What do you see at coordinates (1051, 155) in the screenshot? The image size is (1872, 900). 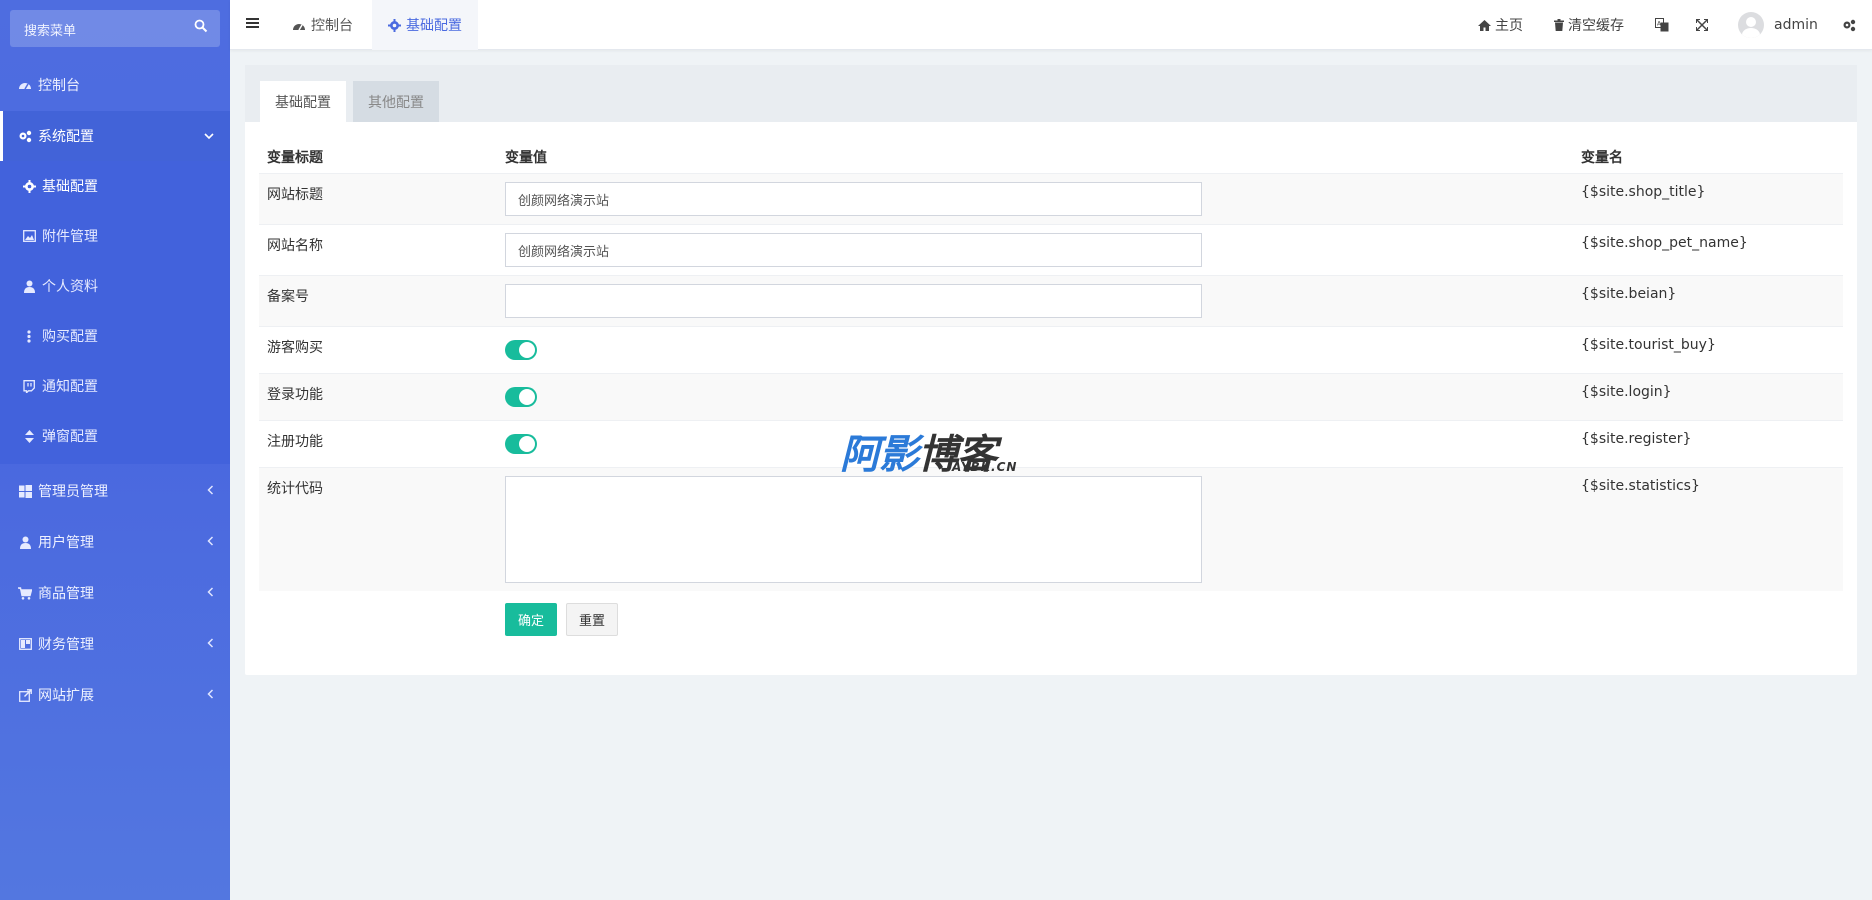 I see `table-header-row: 变量标题 变量值 变量名` at bounding box center [1051, 155].